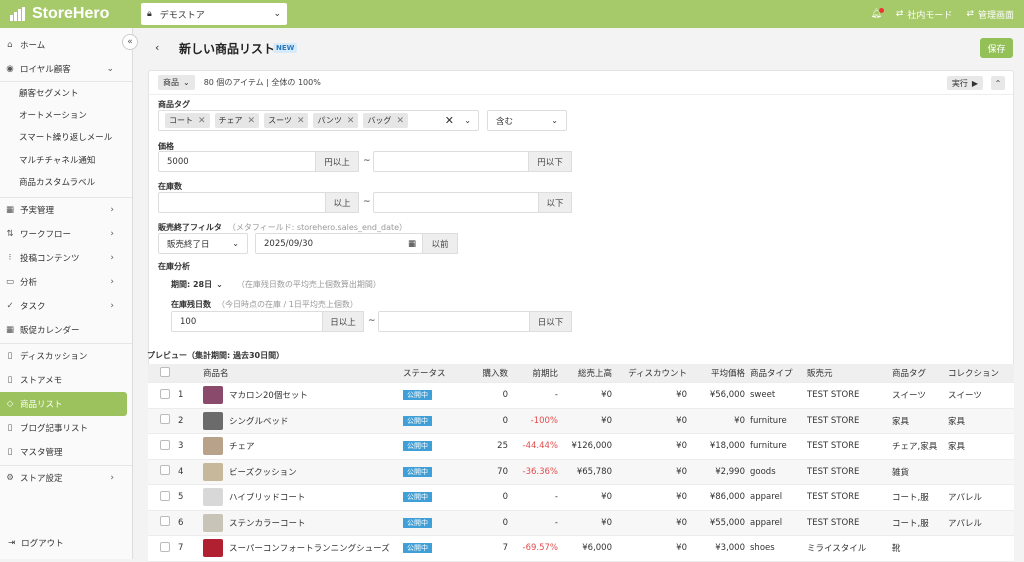 This screenshot has height=562, width=1024. I want to click on internal-mode-link: ⇄ 社内モード, so click(924, 14).